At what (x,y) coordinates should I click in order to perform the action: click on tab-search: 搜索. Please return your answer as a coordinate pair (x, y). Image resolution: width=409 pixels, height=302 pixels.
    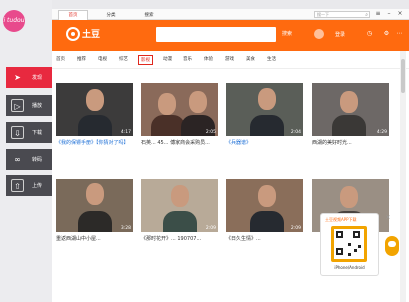
    Looking at the image, I should click on (149, 15).